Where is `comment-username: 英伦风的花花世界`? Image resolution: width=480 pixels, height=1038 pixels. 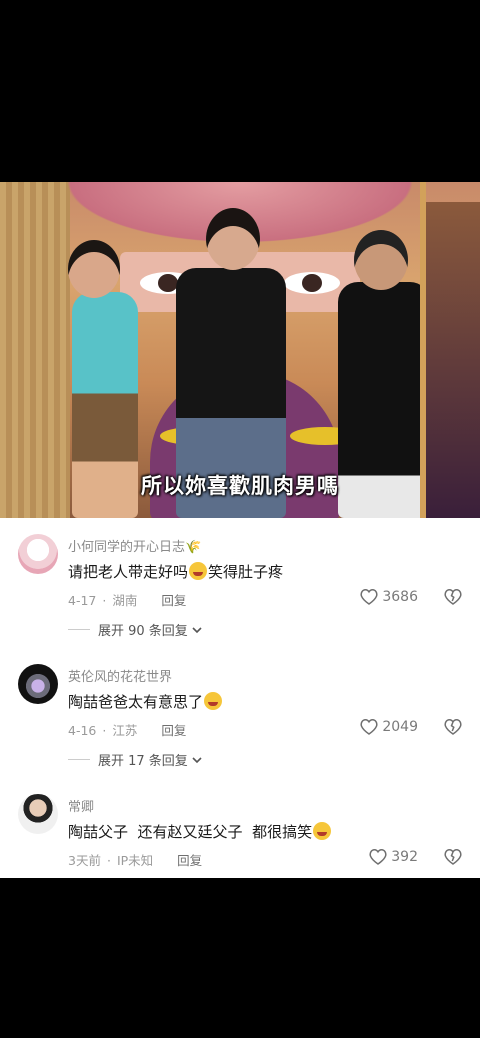
comment-username: 英伦风的花花世界 is located at coordinates (120, 675).